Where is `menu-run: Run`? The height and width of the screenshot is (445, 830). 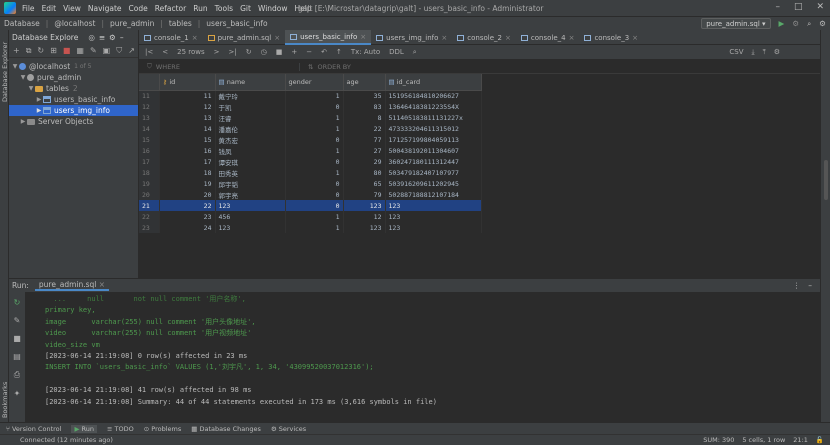
menu-run: Run is located at coordinates (200, 8).